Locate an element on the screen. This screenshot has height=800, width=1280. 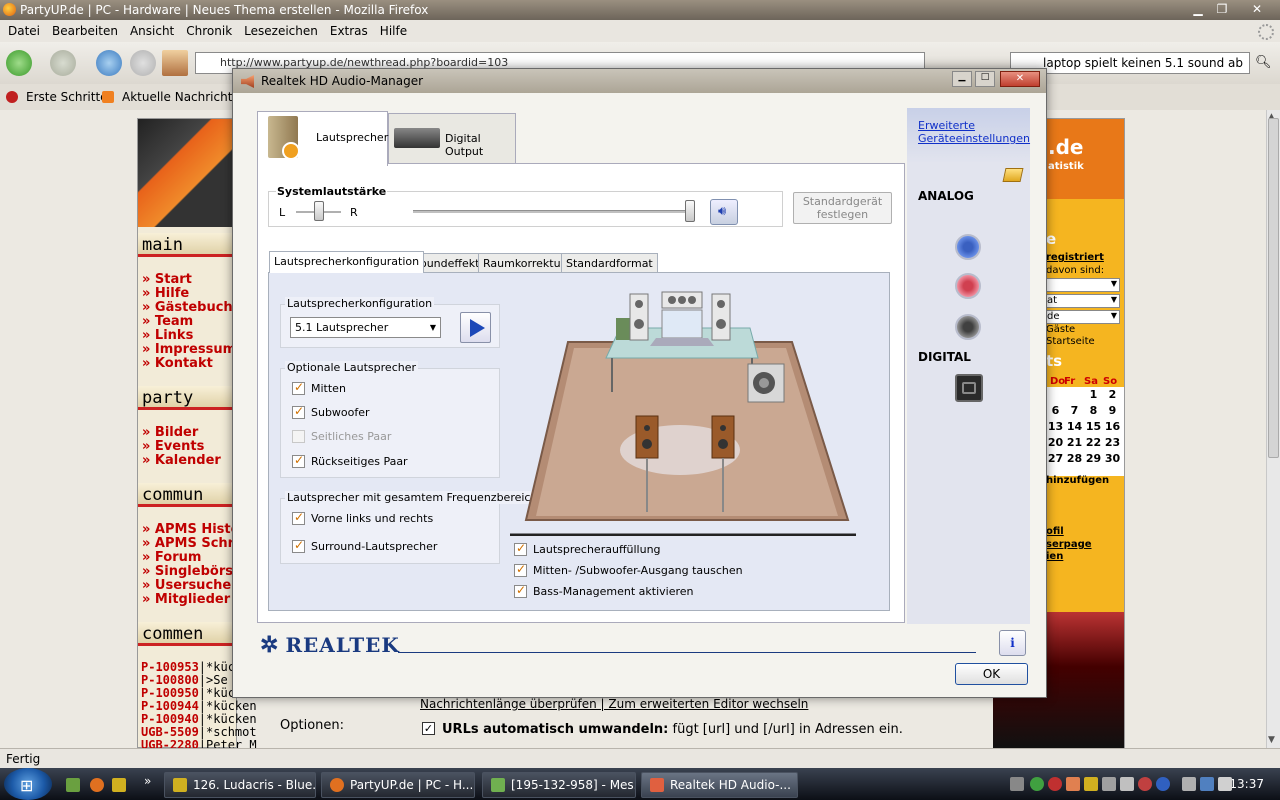
checkbox-mitten-subwoofer-tauschen: Mitten- /Subwoofer-Ausgang tauschen is located at coordinates (628, 569).